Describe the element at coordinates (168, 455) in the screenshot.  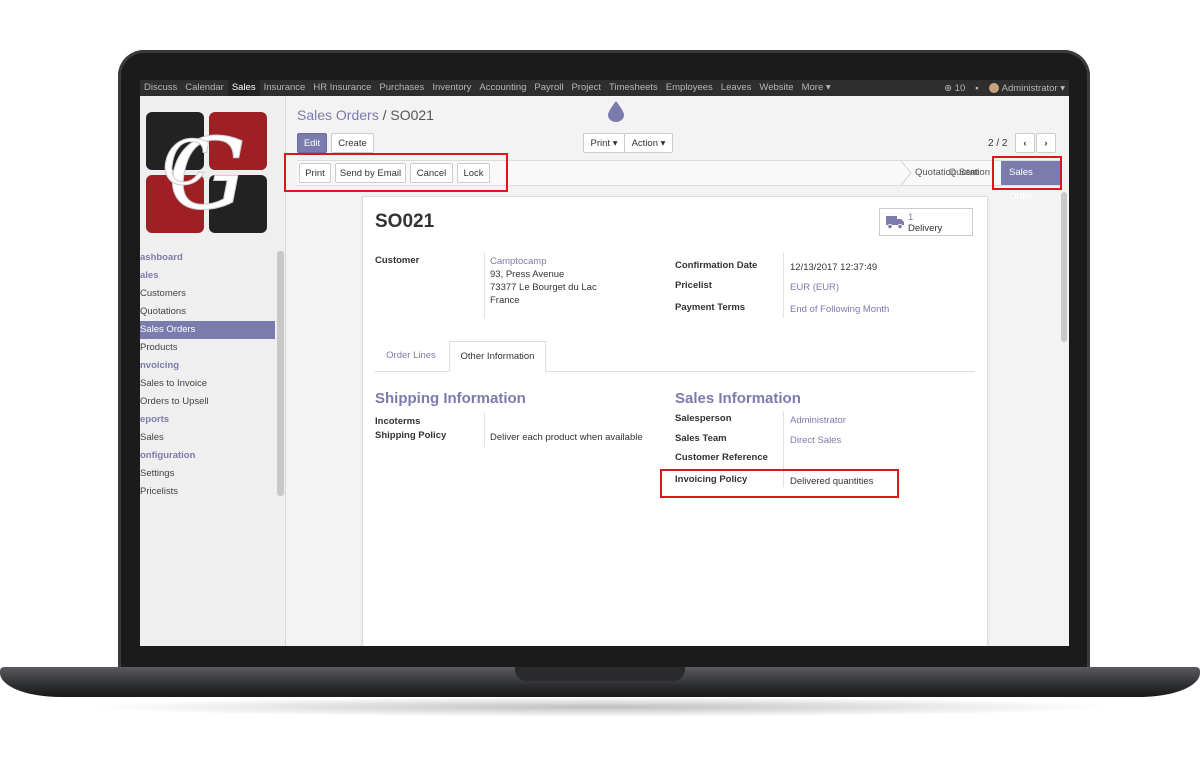
I see `sidebar-section-configuration: onfiguration` at that location.